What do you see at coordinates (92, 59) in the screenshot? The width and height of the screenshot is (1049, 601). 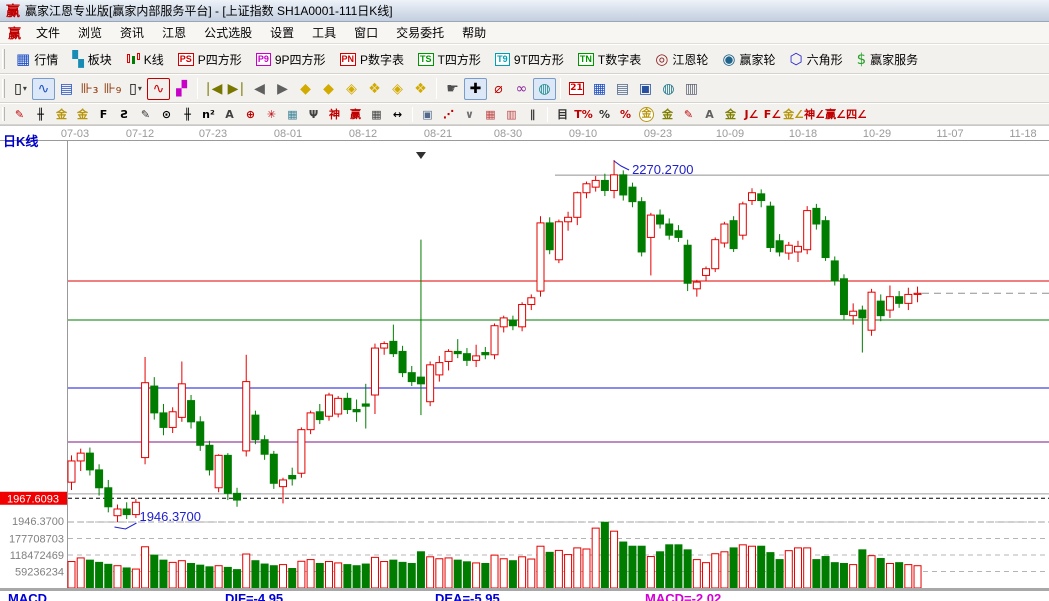 I see `sectors-button: ▚ 板块` at bounding box center [92, 59].